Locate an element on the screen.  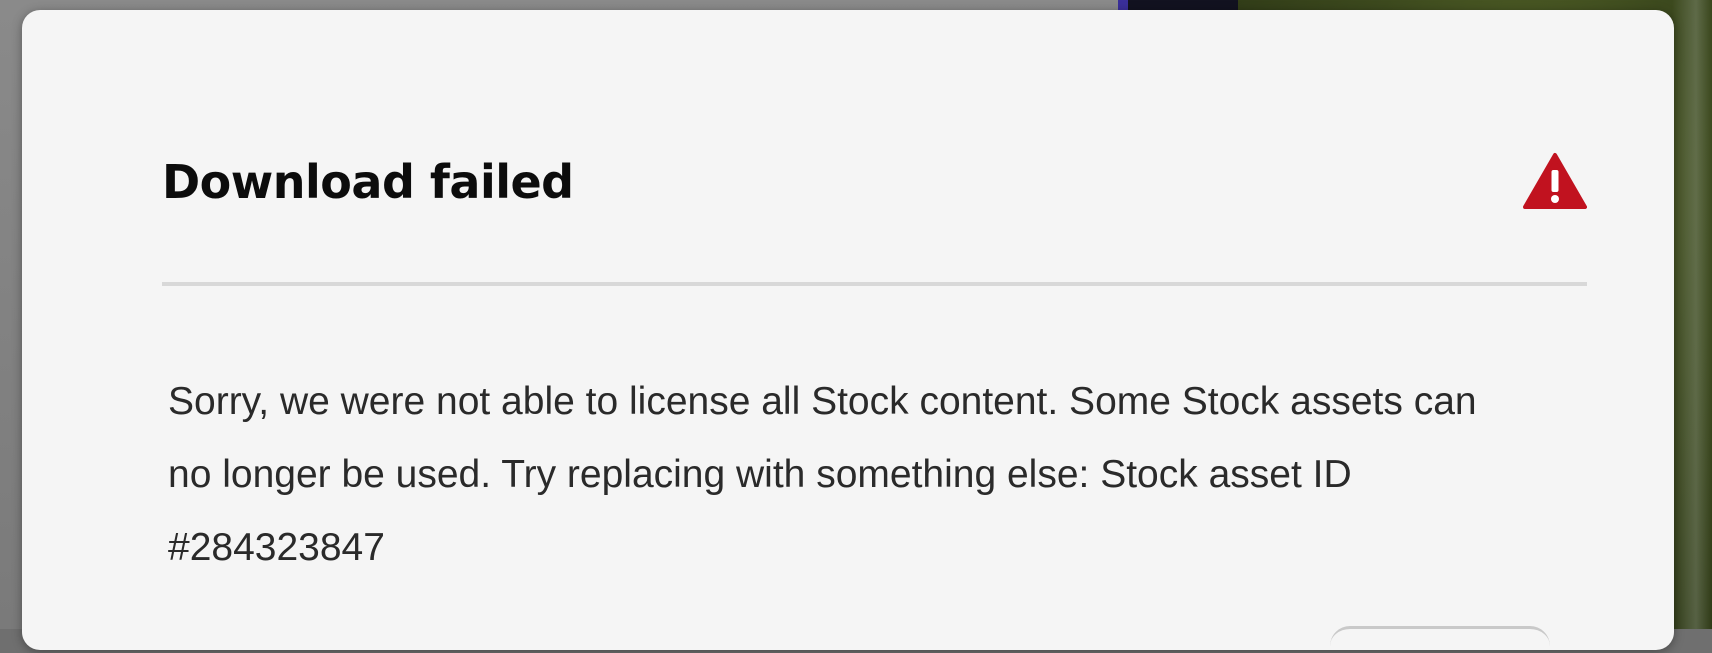
header-divider is located at coordinates (874, 284).